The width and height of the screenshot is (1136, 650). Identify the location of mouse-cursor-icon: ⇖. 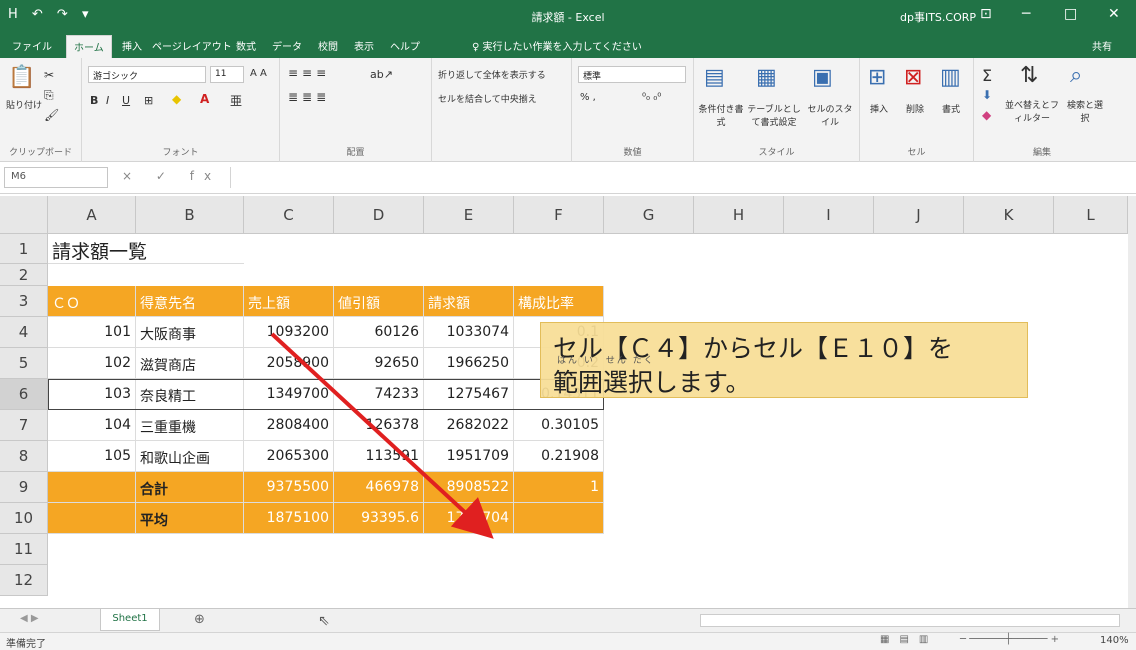
(324, 621).